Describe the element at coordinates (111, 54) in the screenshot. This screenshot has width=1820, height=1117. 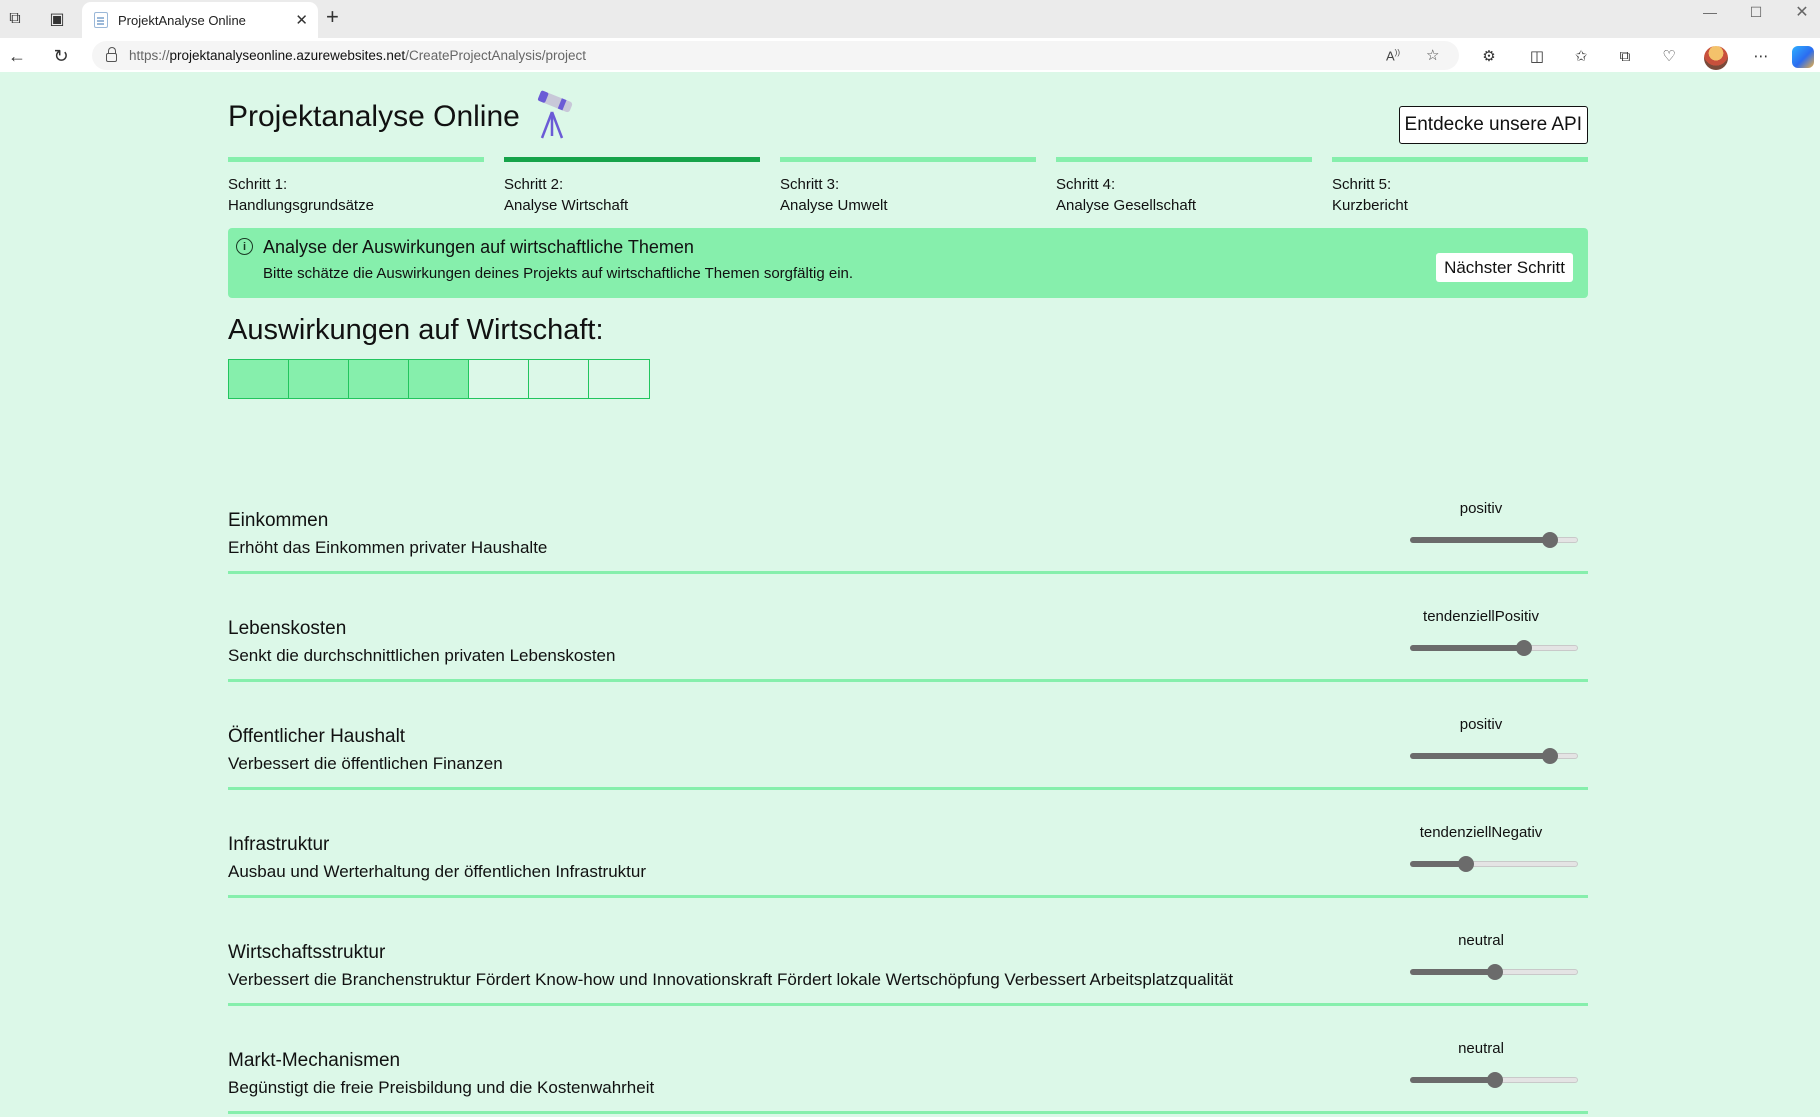
I see `lock-icon` at that location.